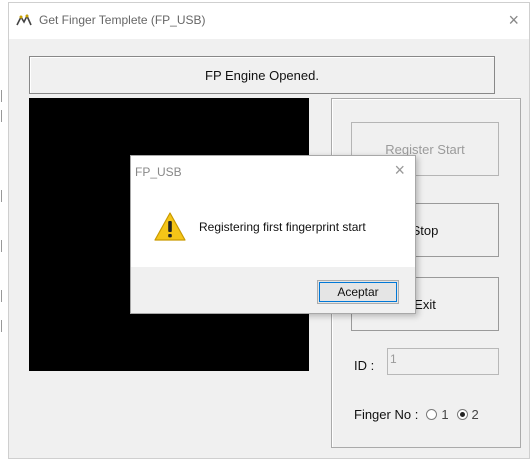 This screenshot has width=530, height=460. Describe the element at coordinates (364, 365) in the screenshot. I see `id-label: ID :` at that location.